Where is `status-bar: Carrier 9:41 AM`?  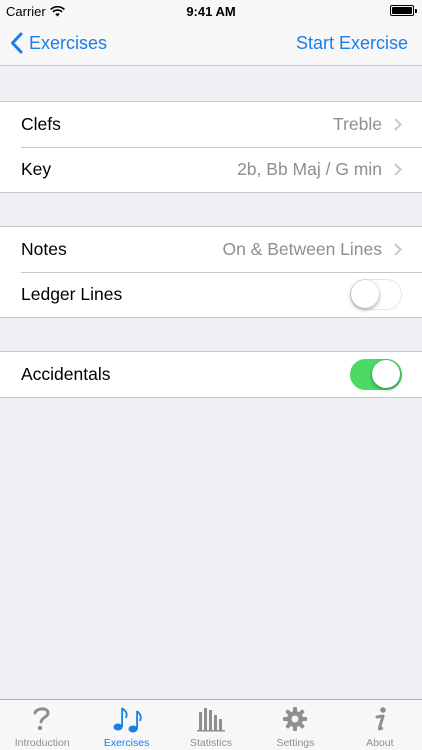 status-bar: Carrier 9:41 AM is located at coordinates (211, 11).